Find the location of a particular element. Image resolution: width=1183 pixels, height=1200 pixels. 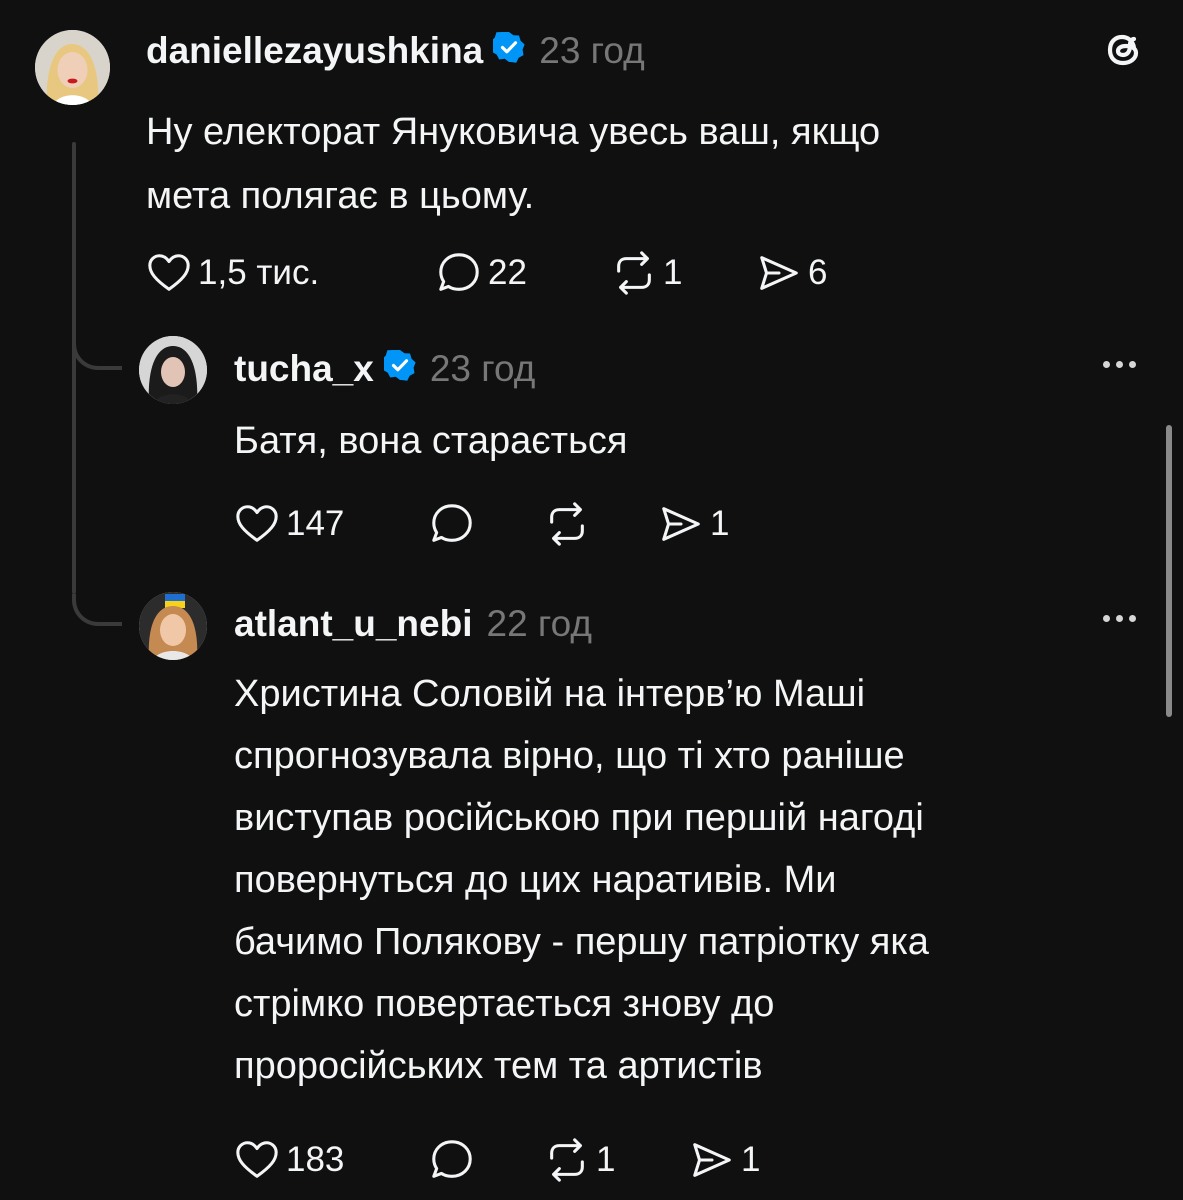

reply-count: 22 is located at coordinates (507, 272).